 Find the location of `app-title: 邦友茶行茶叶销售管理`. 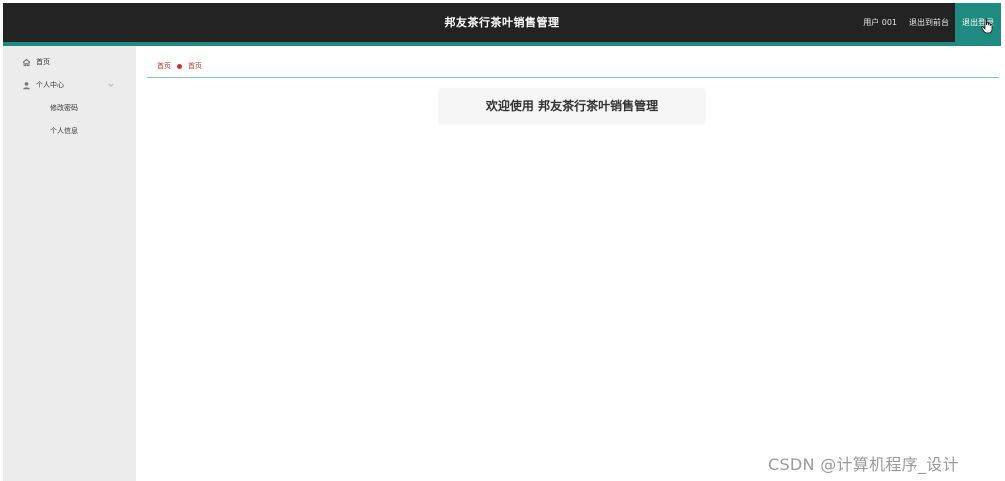

app-title: 邦友茶行茶叶销售管理 is located at coordinates (502, 22).